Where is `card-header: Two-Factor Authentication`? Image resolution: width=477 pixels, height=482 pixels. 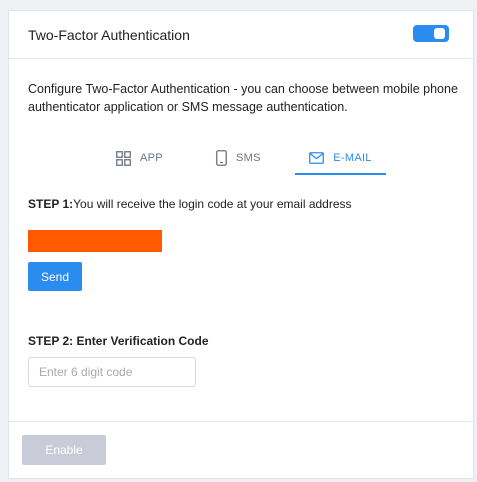 card-header: Two-Factor Authentication is located at coordinates (241, 35).